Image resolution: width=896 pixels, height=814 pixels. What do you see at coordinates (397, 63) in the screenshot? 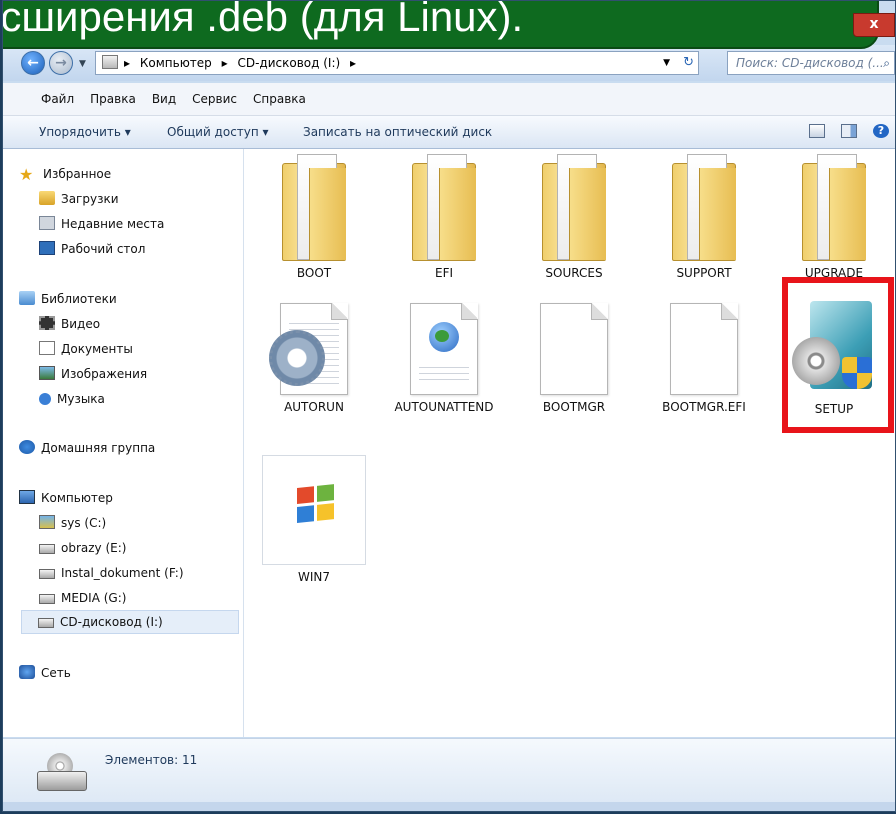
I see `address-bar: ▸ Компьютер ▸ CD-дисковод (I:) ▸ ▼ ↻` at bounding box center [397, 63].